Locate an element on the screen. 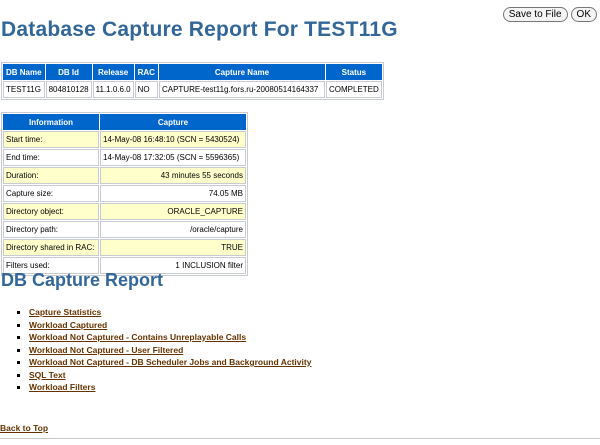  sql-text-link: SQL Text is located at coordinates (47, 375).